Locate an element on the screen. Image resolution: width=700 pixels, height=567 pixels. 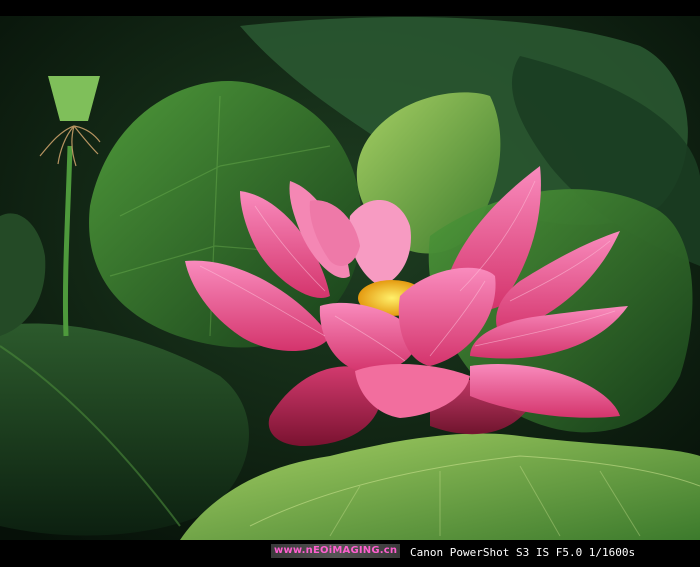
watermark-text: www.nEOiMAGING.cn is located at coordinates (336, 550).